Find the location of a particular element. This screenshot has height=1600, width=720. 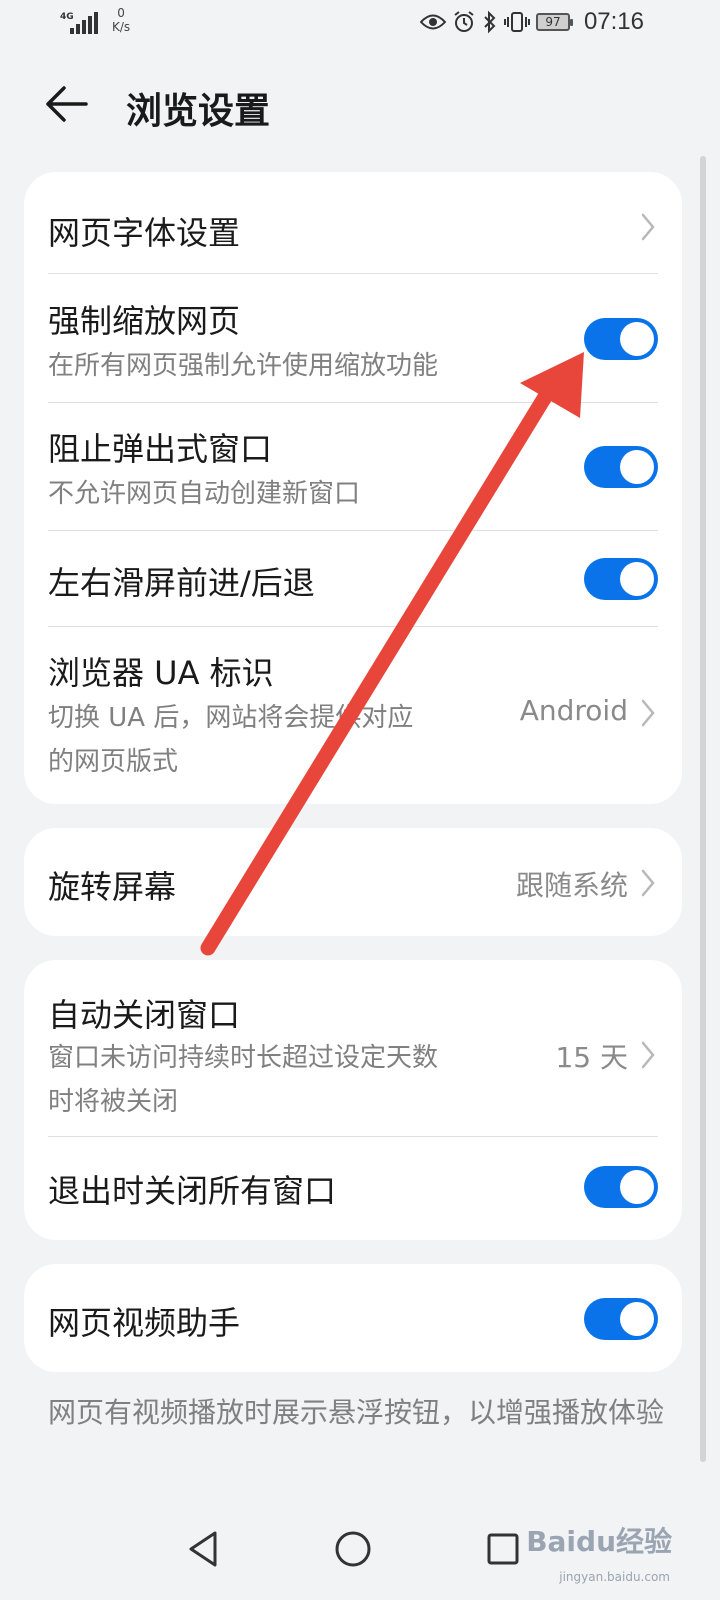

ua-value: Android is located at coordinates (573, 710).